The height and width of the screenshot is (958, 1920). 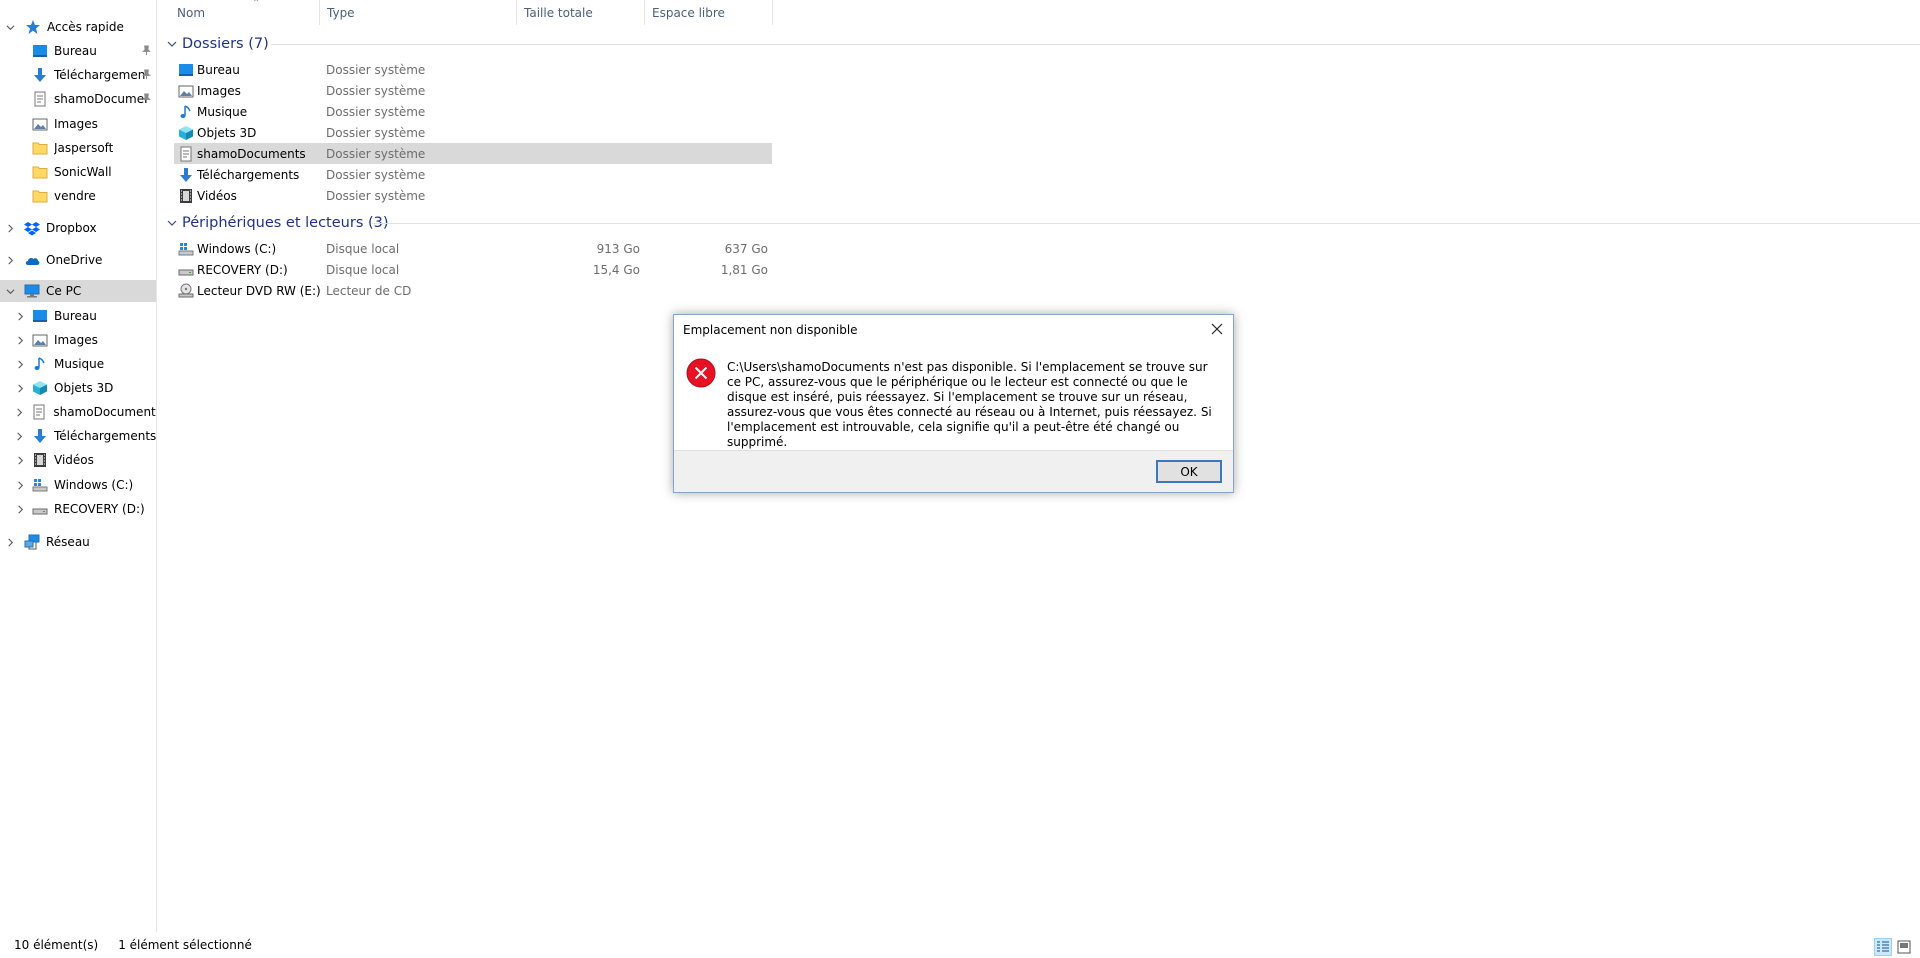 I want to click on table-row: Objets 3D Dossier système, so click(x=473, y=132).